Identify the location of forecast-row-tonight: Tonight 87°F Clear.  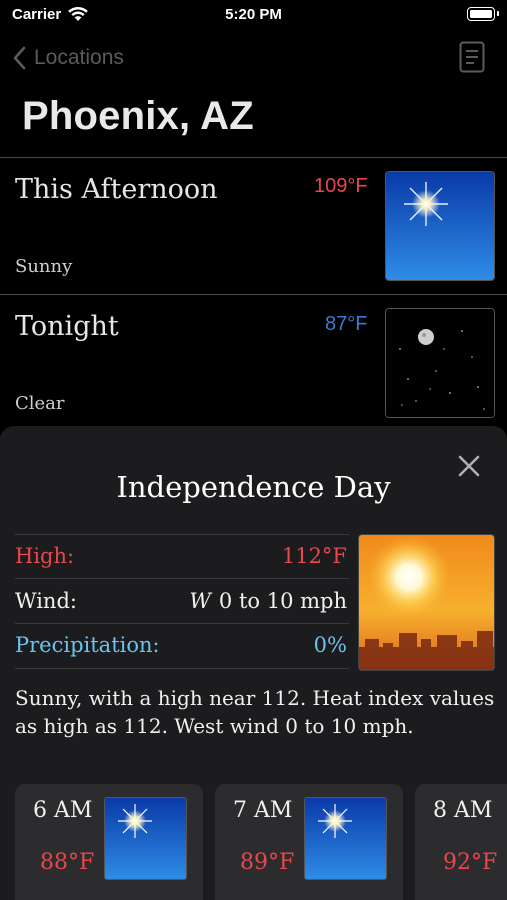
(253, 361).